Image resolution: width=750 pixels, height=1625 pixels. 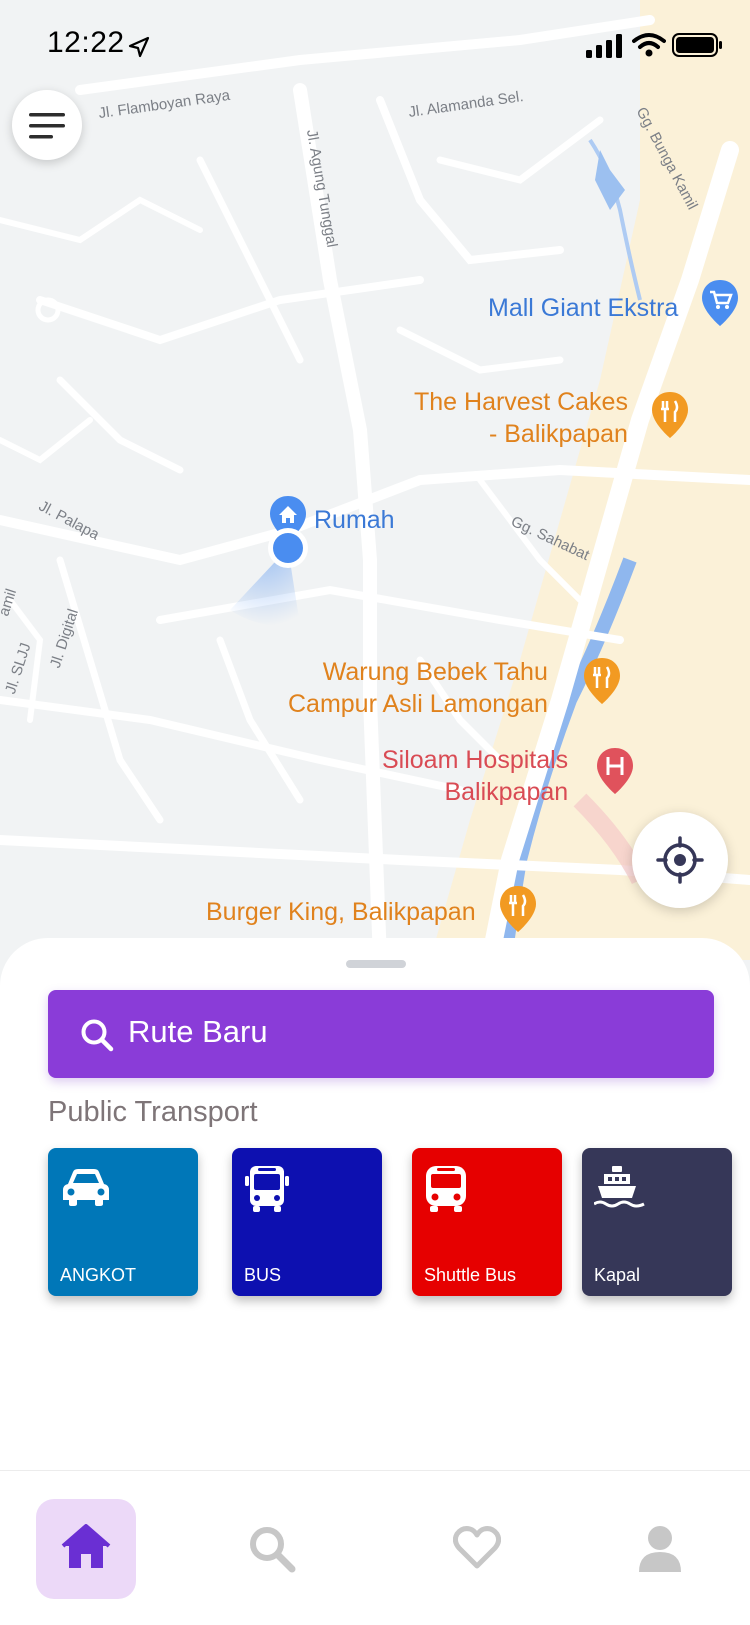 I want to click on ship-icon, so click(x=619, y=1187).